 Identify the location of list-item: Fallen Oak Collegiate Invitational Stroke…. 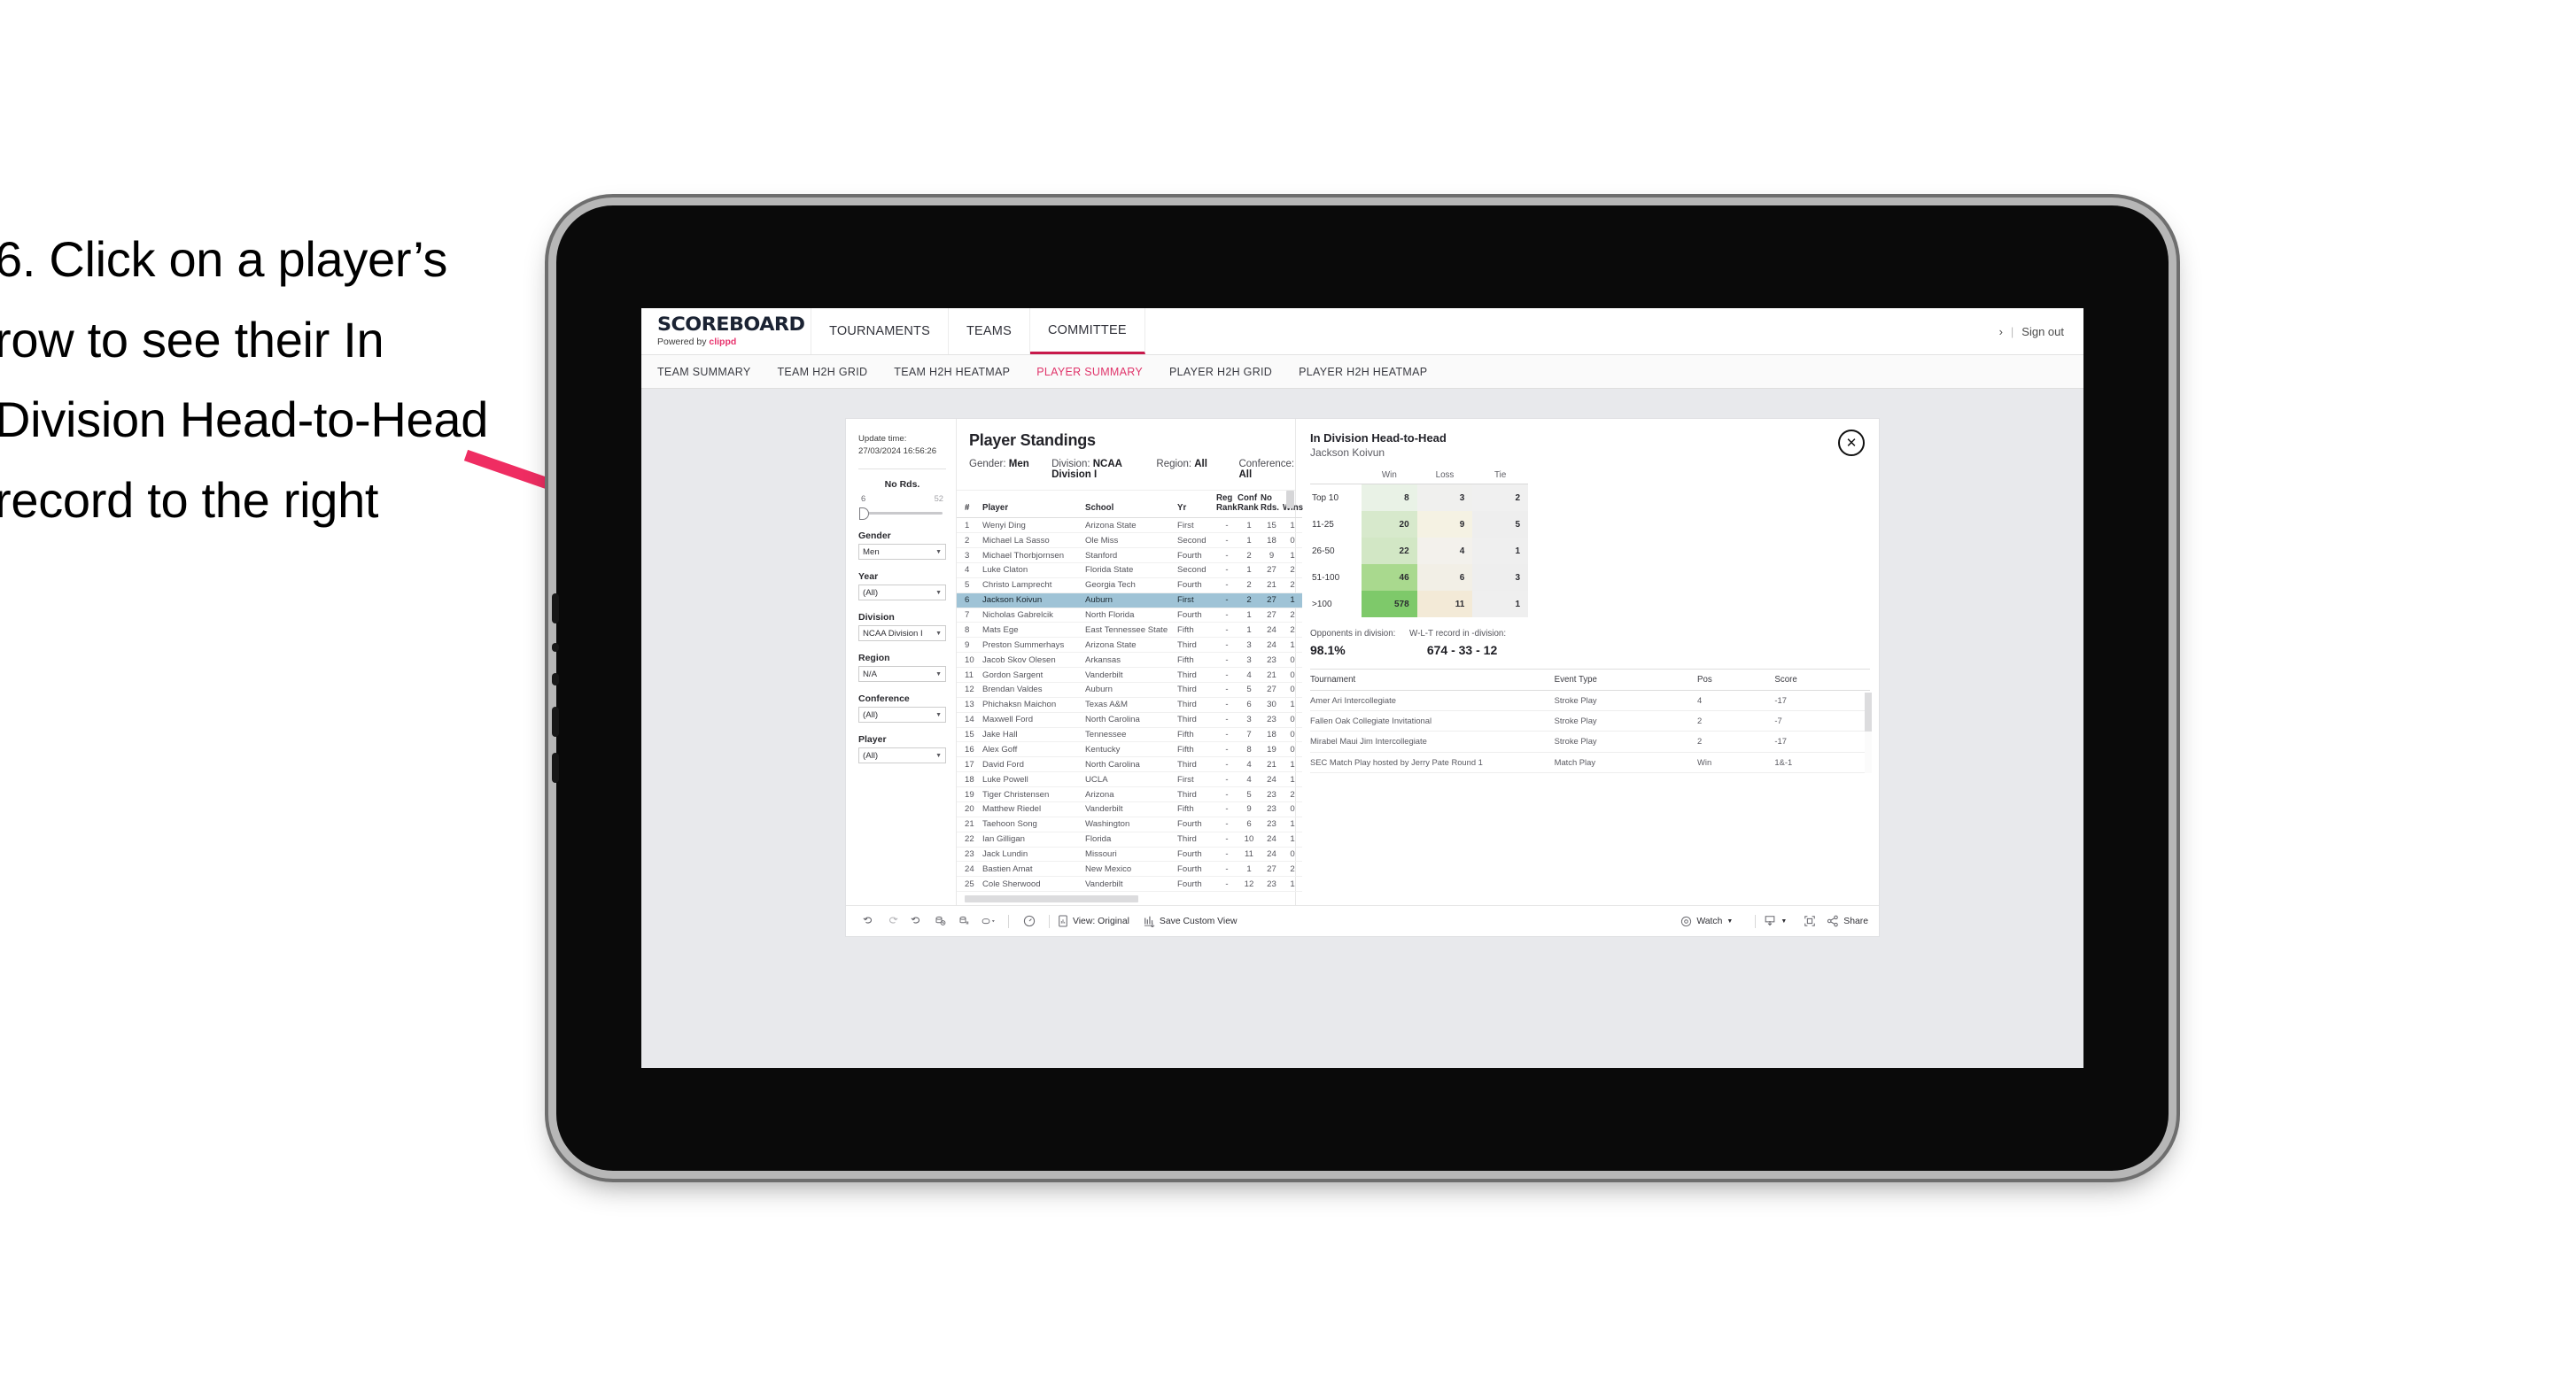
(1590, 721).